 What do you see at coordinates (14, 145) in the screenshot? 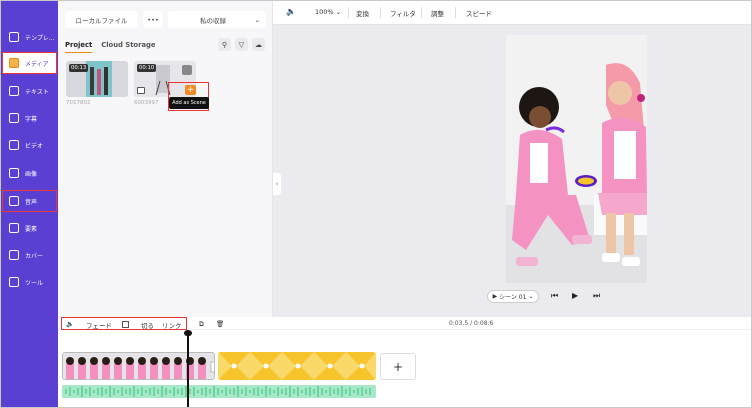
I see `video-icon` at bounding box center [14, 145].